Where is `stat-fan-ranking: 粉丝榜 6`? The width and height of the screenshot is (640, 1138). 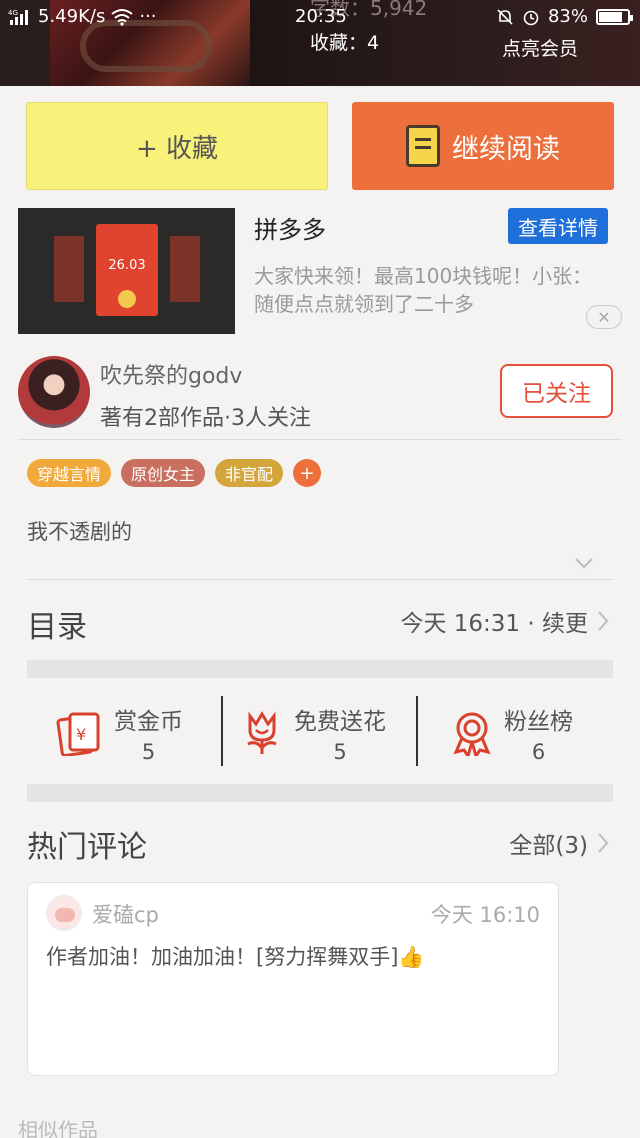 stat-fan-ranking: 粉丝榜 6 is located at coordinates (512, 733).